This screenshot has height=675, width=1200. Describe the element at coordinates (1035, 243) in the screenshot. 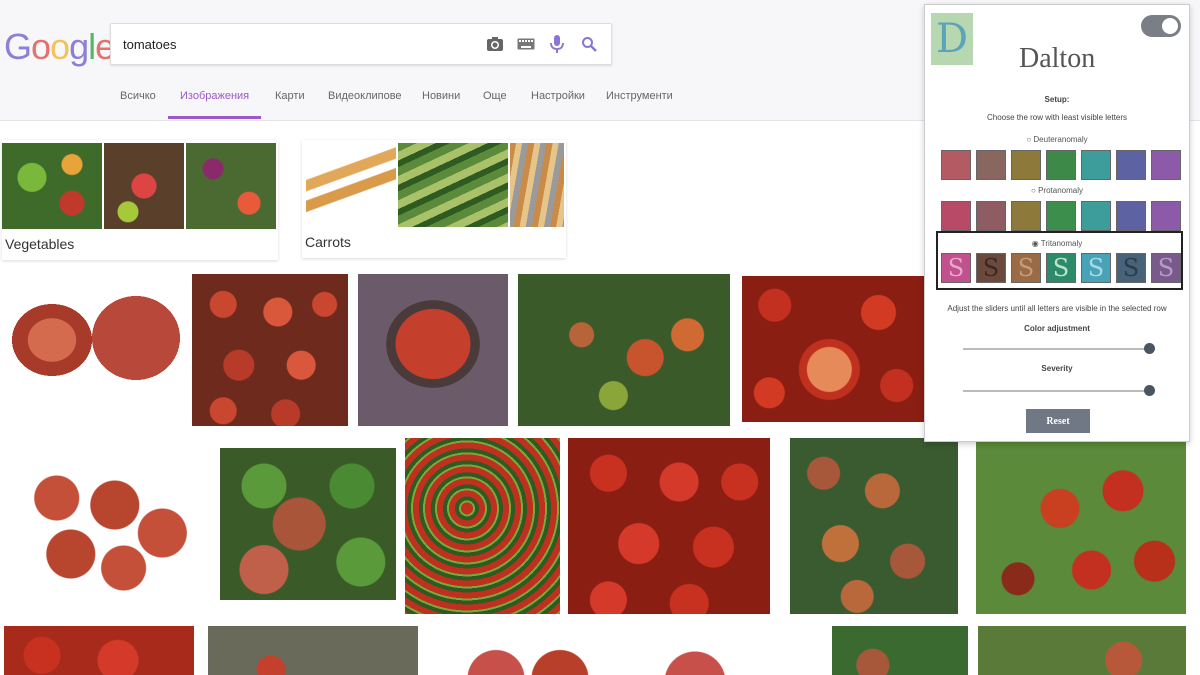

I see `radio-icon: ◉` at that location.